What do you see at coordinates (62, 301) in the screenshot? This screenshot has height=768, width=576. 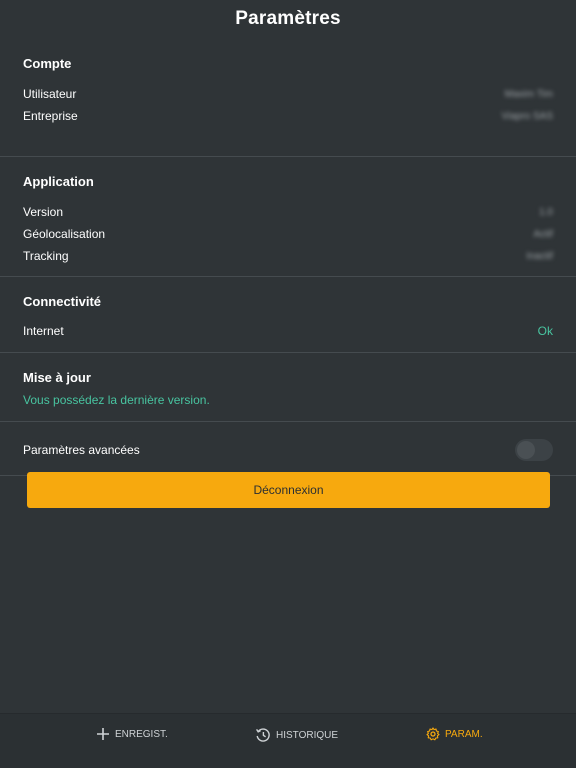 I see `section-title-connectivity: Connectivité` at bounding box center [62, 301].